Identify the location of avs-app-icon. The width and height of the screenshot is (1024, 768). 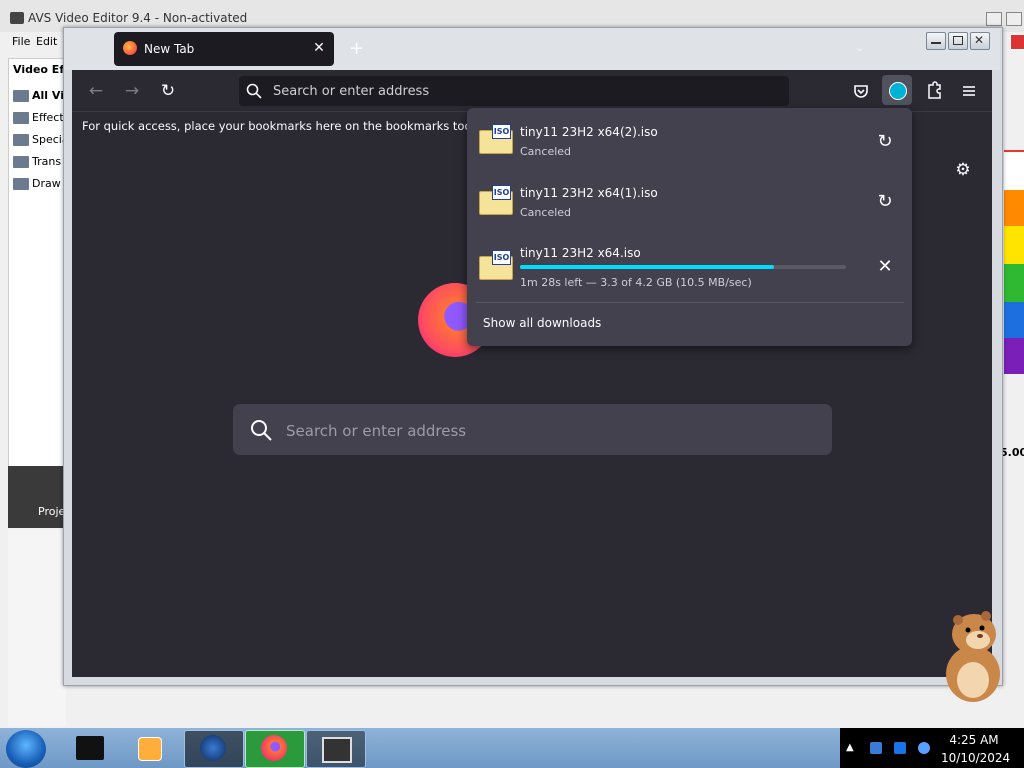
(17, 18).